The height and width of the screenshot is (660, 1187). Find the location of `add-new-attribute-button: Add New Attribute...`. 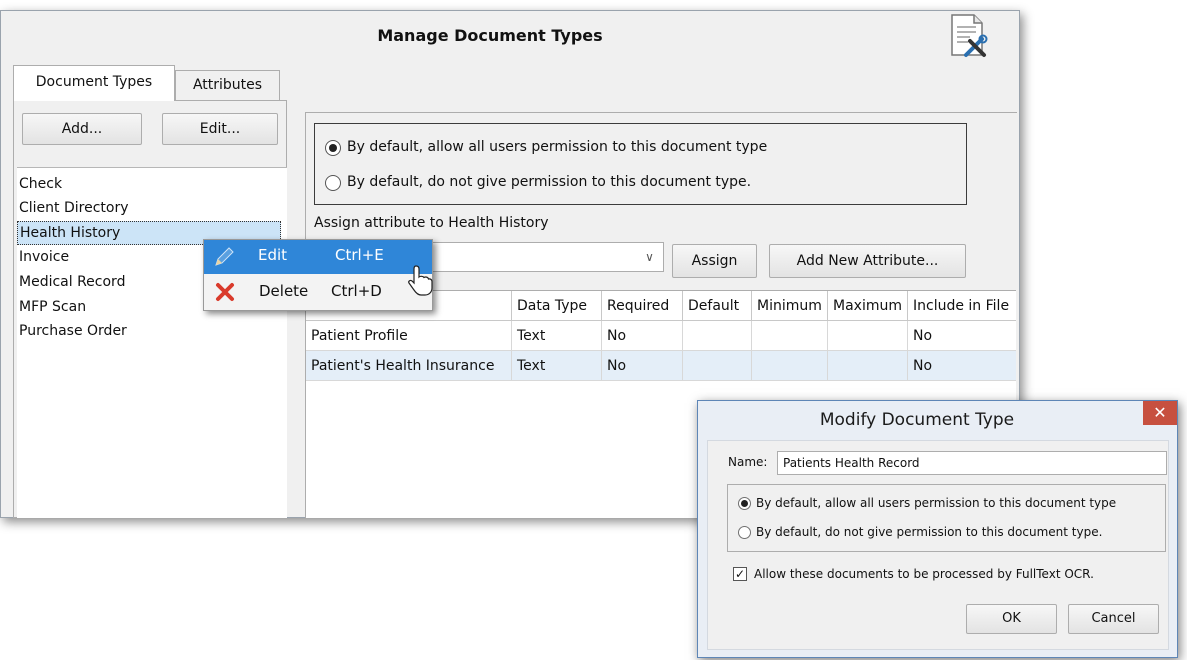

add-new-attribute-button: Add New Attribute... is located at coordinates (867, 261).